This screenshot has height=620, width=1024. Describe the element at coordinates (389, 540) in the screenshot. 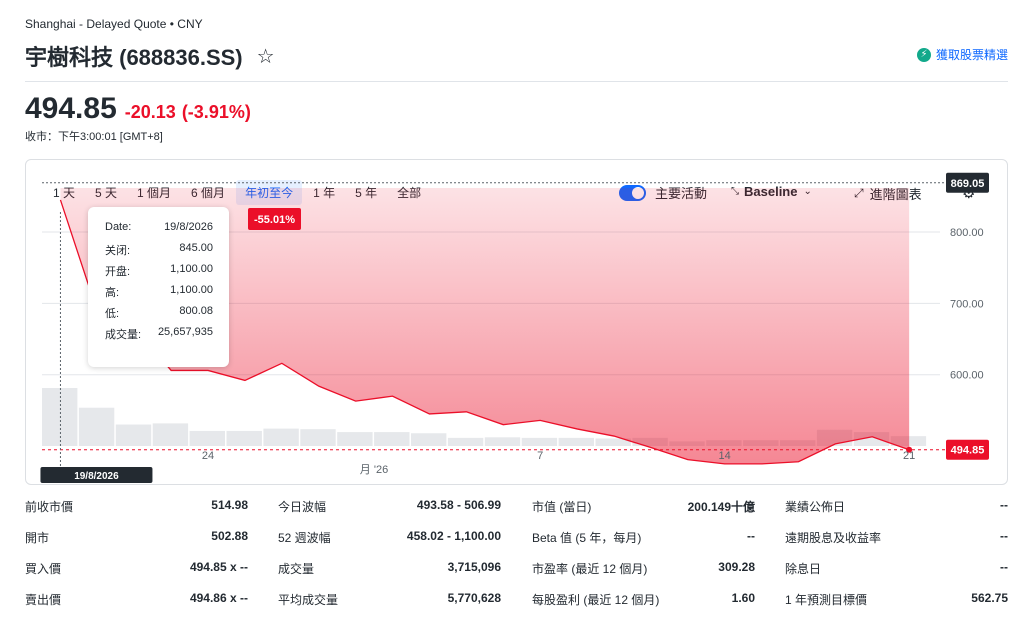

I see `stat-row: 52 週波幅 458.02 - 1,100.00` at that location.